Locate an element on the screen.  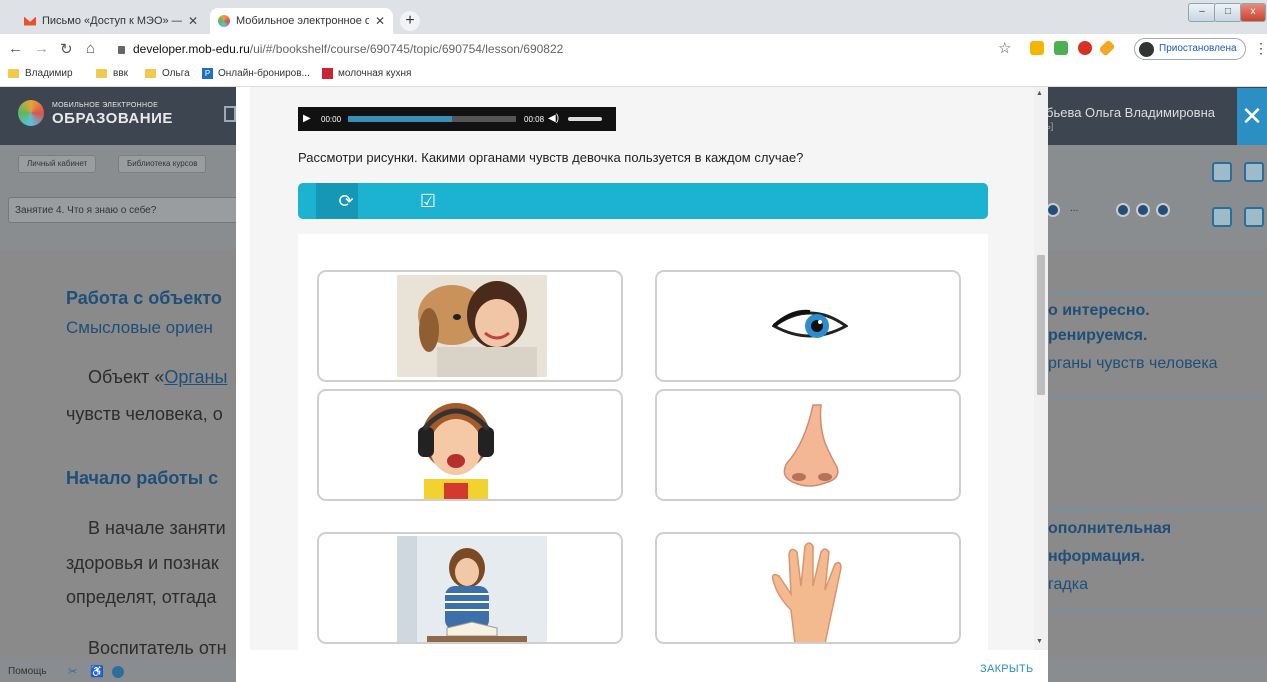
logo-text-small: МОБИЛЬНОЕ ЭЛЕКТРОННОЕ is located at coordinates (105, 105).